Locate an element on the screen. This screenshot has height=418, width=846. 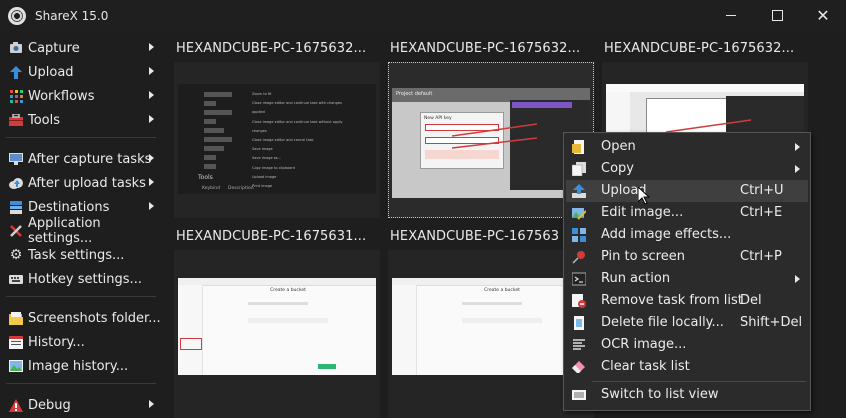
menu-item-shortcut: Shift+Del is located at coordinates (771, 322).